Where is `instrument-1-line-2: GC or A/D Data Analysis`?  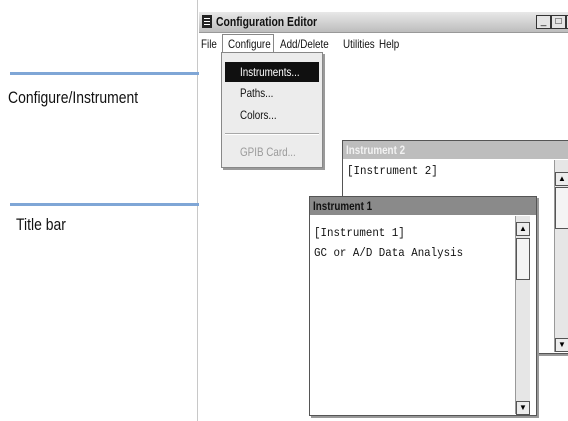 instrument-1-line-2: GC or A/D Data Analysis is located at coordinates (389, 253).